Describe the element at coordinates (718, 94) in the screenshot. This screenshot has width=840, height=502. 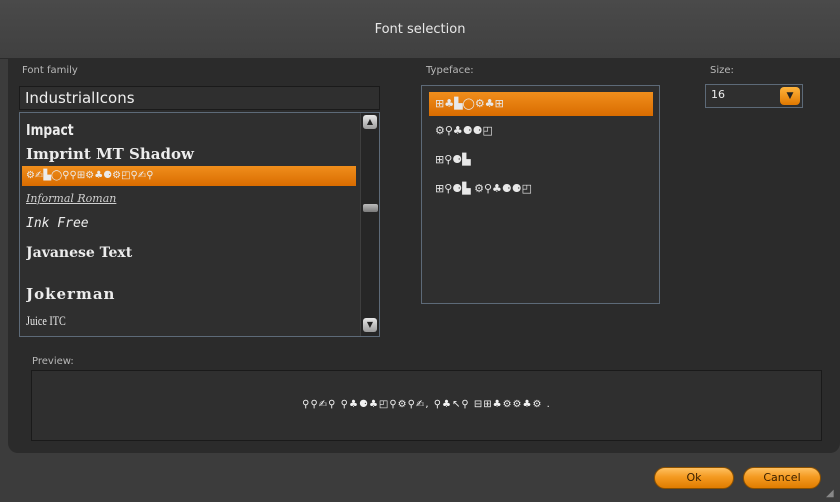
I see `size-value: 16` at that location.